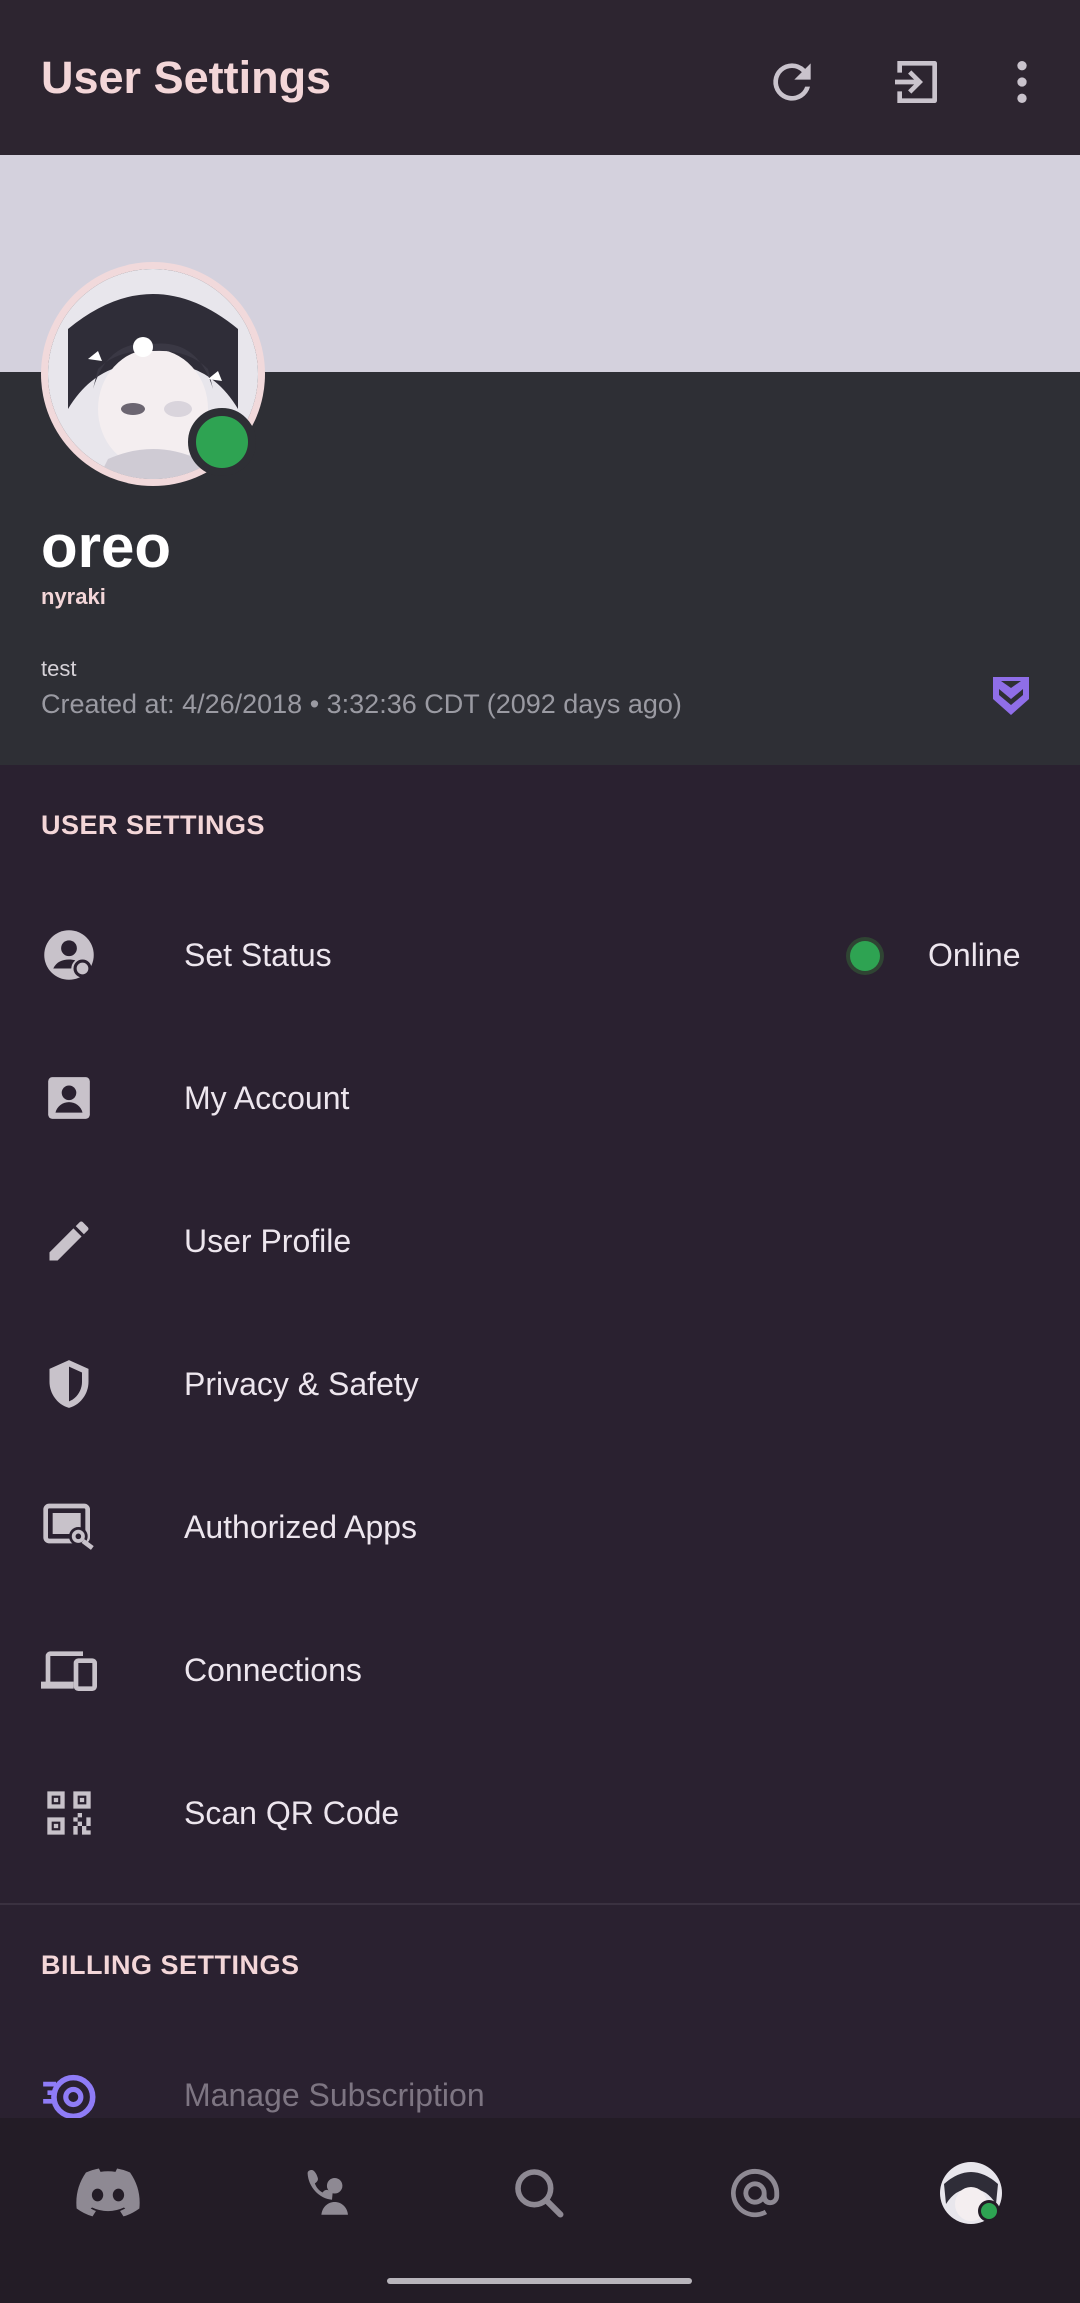 The height and width of the screenshot is (2303, 1080). What do you see at coordinates (540, 1383) in the screenshot?
I see `privacy-safety-row: Privacy & Safety` at bounding box center [540, 1383].